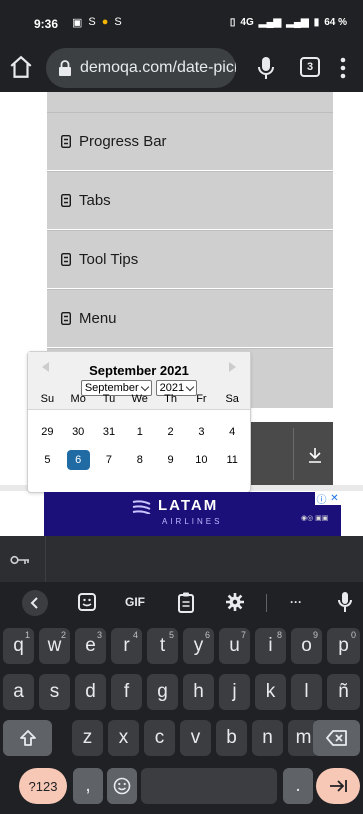 The image size is (363, 814). Describe the element at coordinates (234, 692) in the screenshot. I see `key-j: j` at that location.